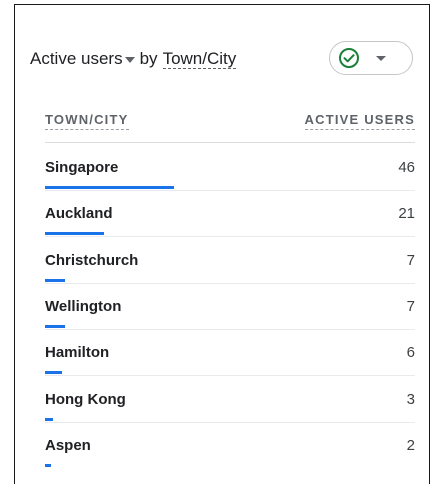 Image resolution: width=435 pixels, height=490 pixels. I want to click on chevron-down-icon, so click(381, 58).